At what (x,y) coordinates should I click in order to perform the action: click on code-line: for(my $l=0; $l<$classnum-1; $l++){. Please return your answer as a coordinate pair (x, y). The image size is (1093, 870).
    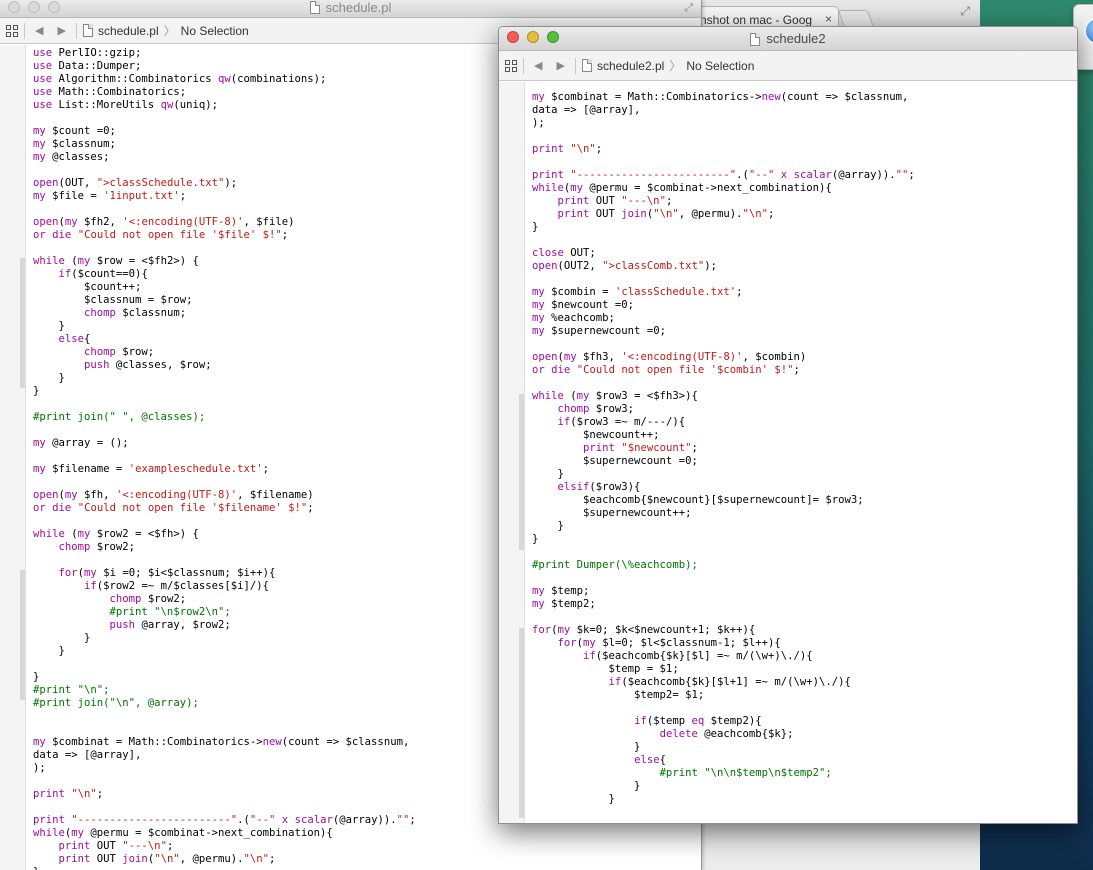
    Looking at the image, I should click on (804, 643).